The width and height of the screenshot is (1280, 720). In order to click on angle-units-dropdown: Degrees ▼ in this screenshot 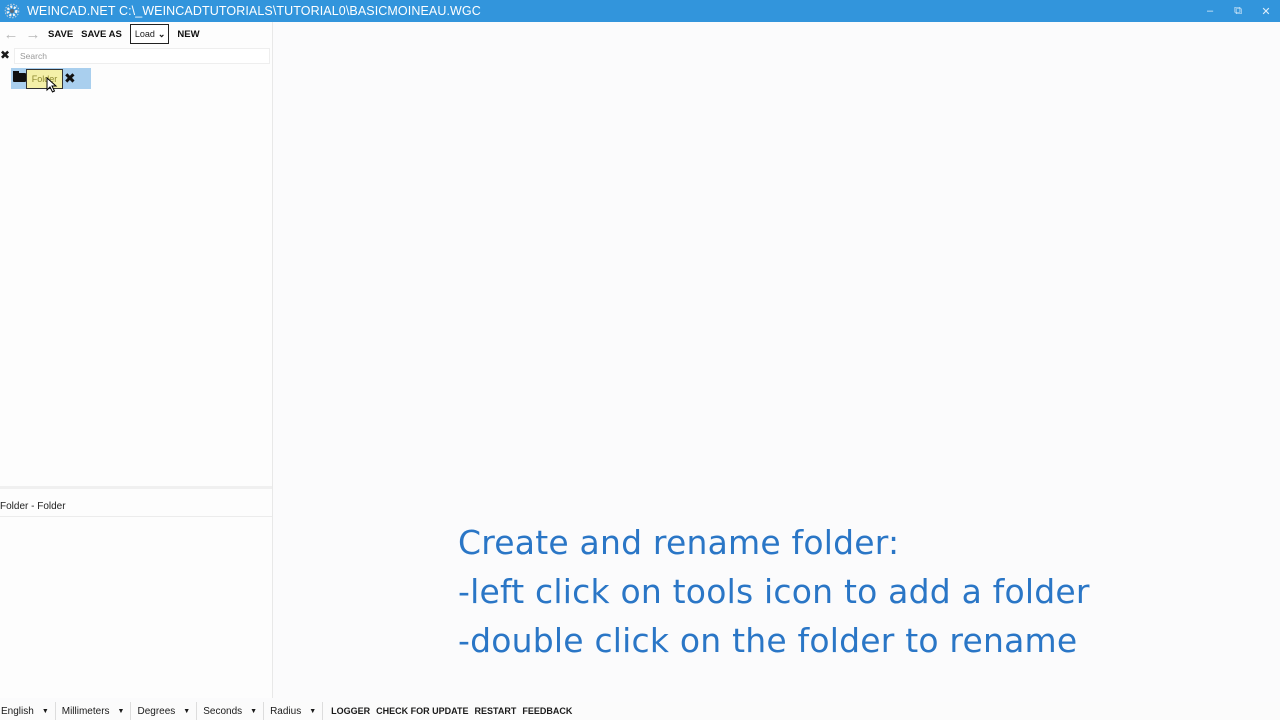, I will do `click(167, 711)`.